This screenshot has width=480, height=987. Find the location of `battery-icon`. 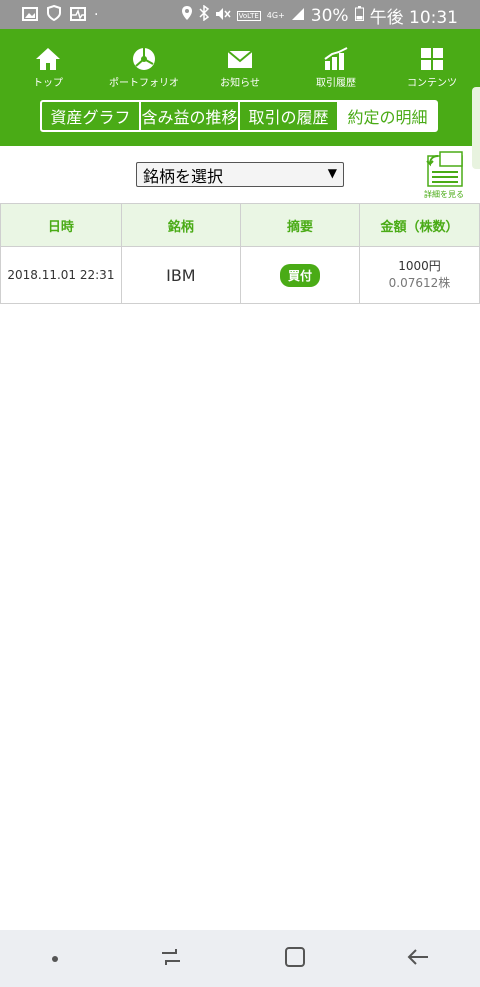

battery-icon is located at coordinates (359, 15).